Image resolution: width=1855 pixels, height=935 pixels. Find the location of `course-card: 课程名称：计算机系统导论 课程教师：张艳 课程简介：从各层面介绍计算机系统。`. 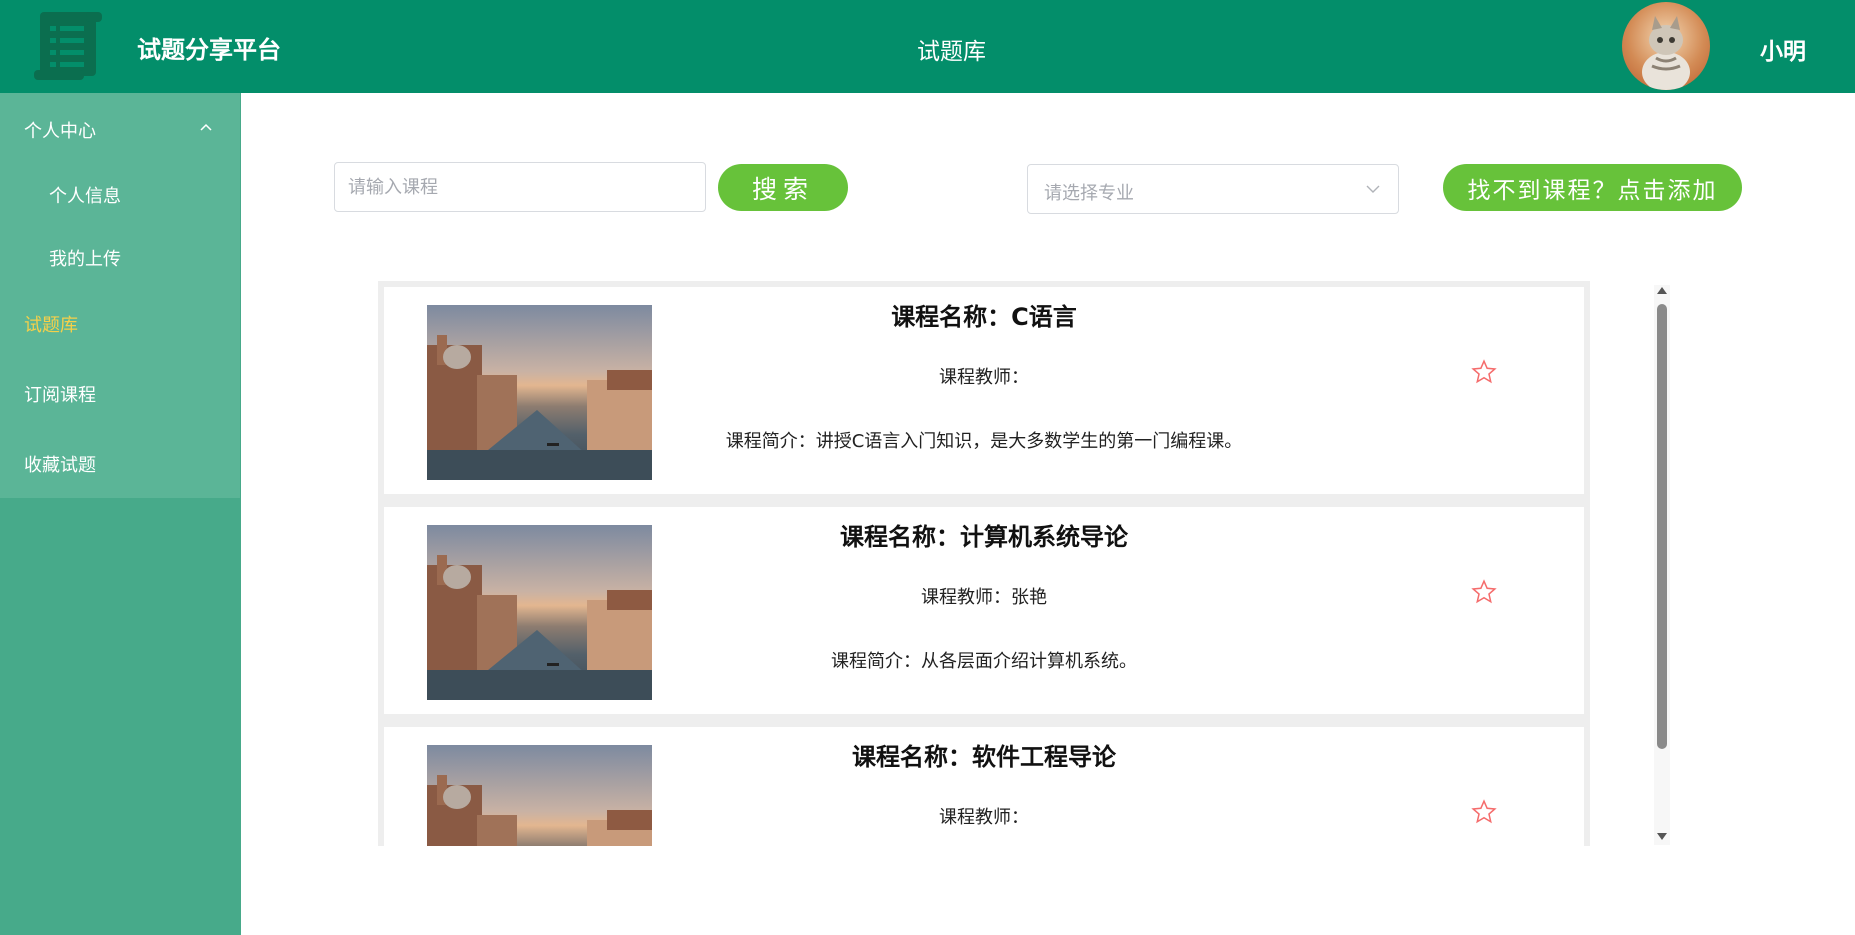

course-card: 课程名称：计算机系统导论 课程教师：张艳 课程简介：从各层面介绍计算机系统。 is located at coordinates (984, 610).